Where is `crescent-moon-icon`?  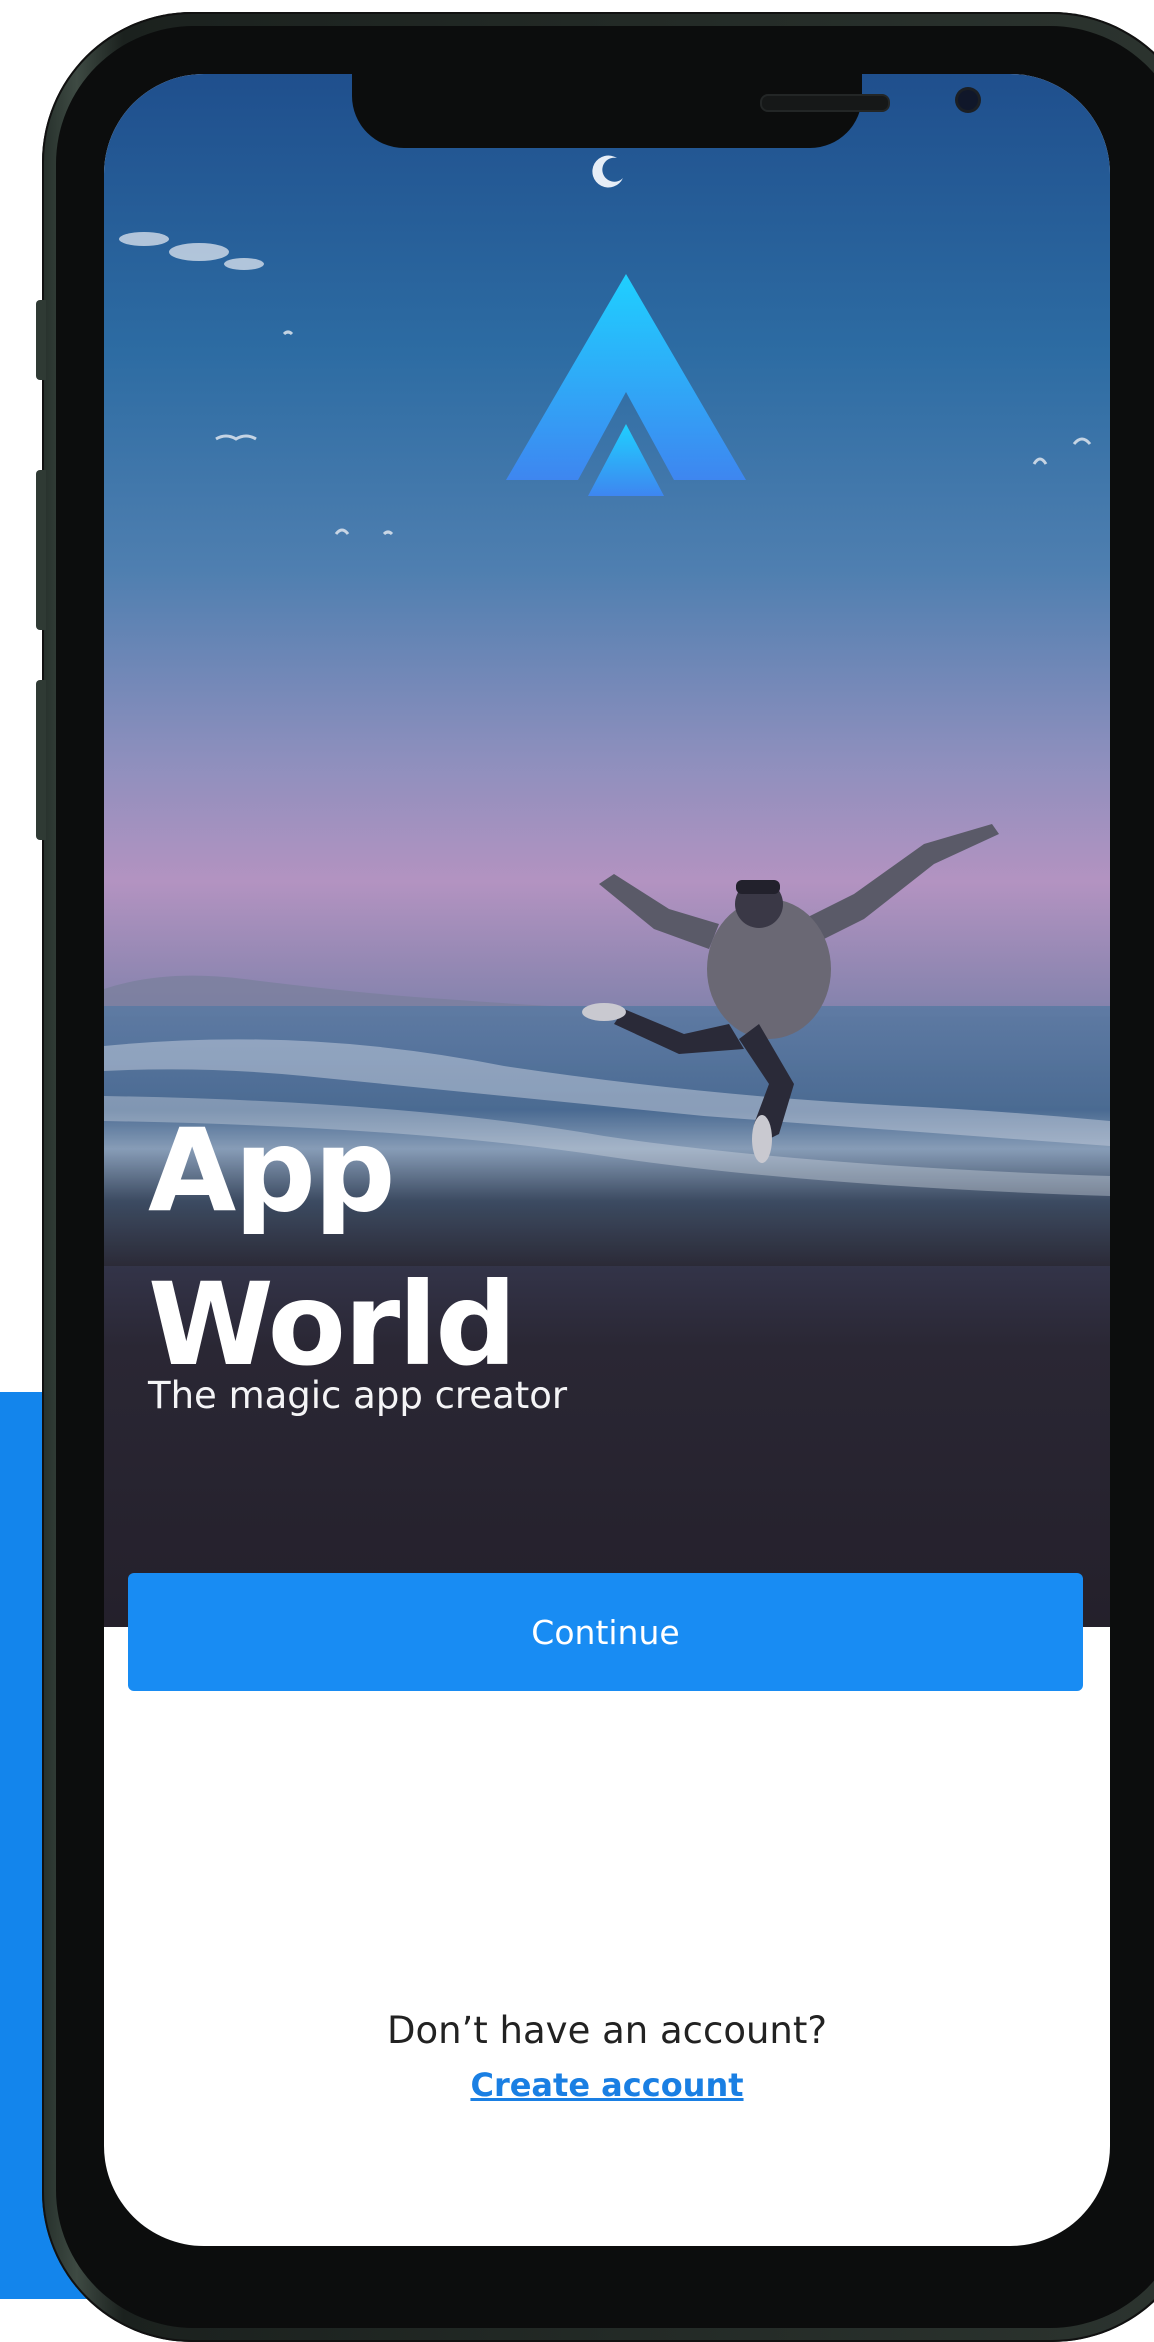
crescent-moon-icon is located at coordinates (607, 171).